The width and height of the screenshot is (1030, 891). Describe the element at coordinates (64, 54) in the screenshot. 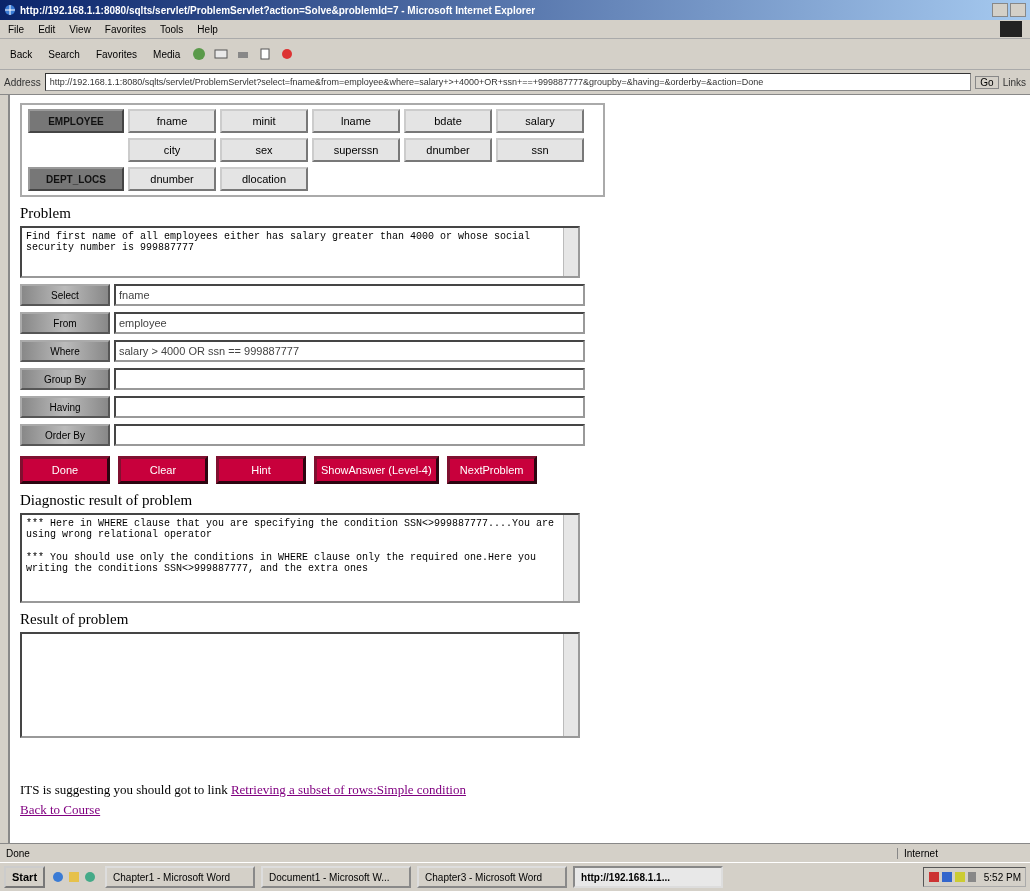

I see `toolbar-button: Search` at that location.